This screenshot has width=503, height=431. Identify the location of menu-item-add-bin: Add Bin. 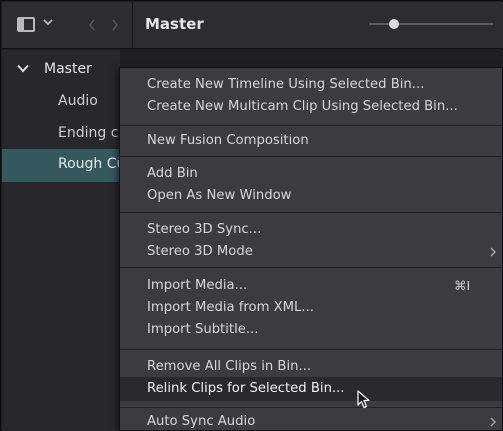
(311, 174).